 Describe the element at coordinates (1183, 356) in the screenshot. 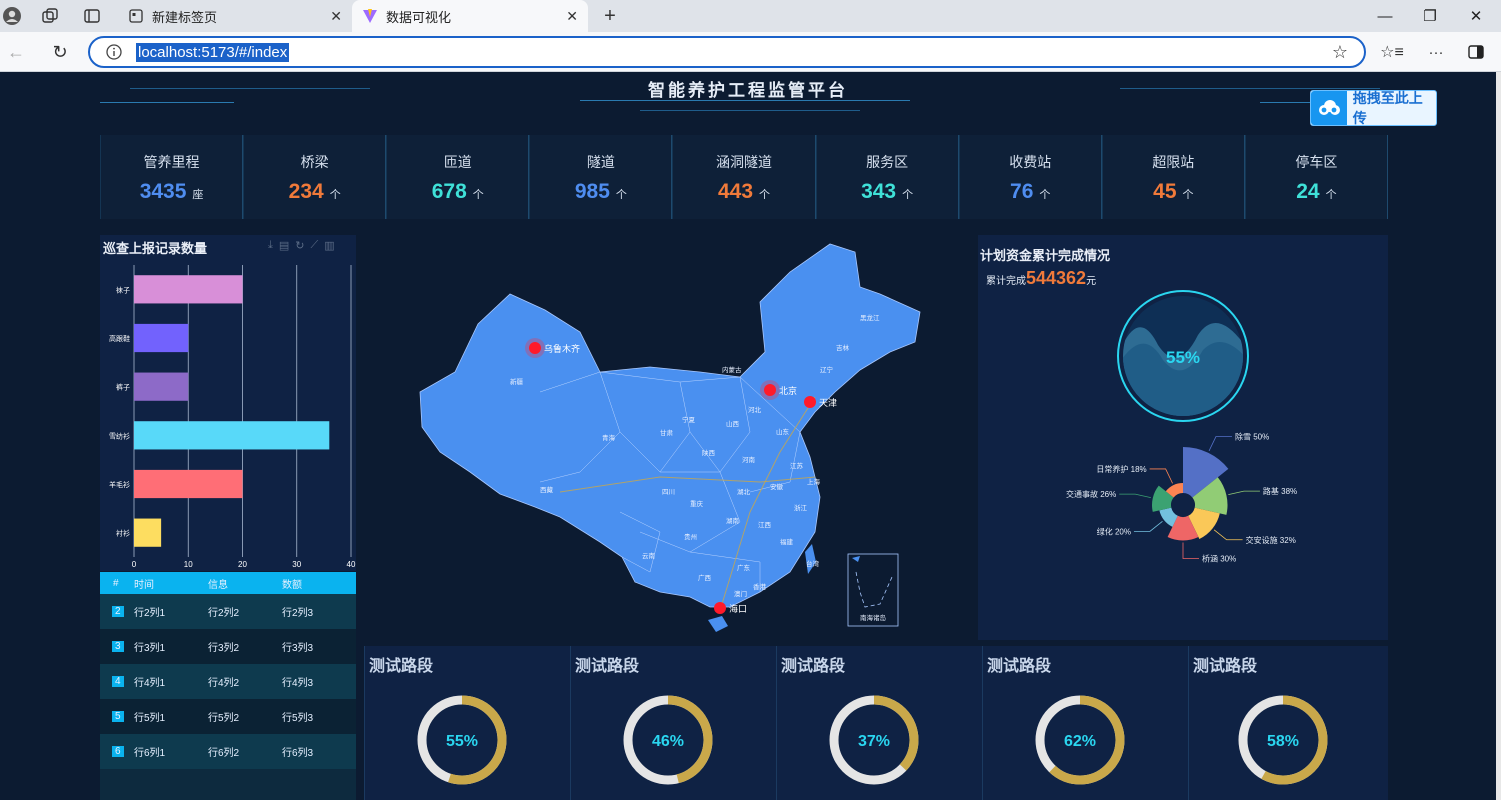

I see `liquid-fill-gauge: 55%` at that location.